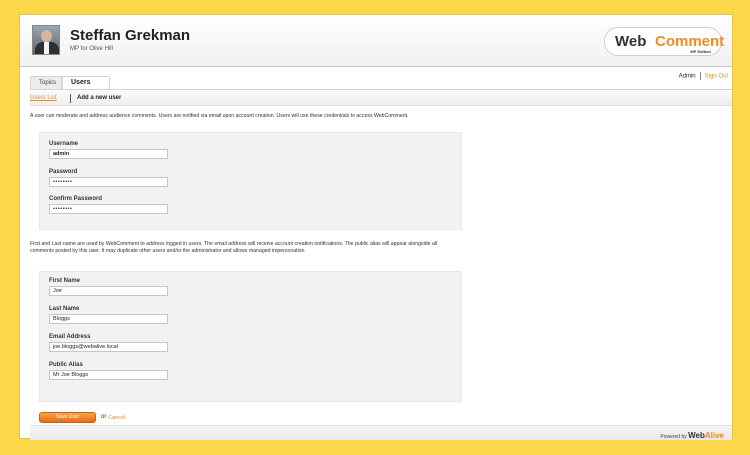 The height and width of the screenshot is (455, 750). I want to click on powered-by: Powered by WebAlive, so click(692, 435).